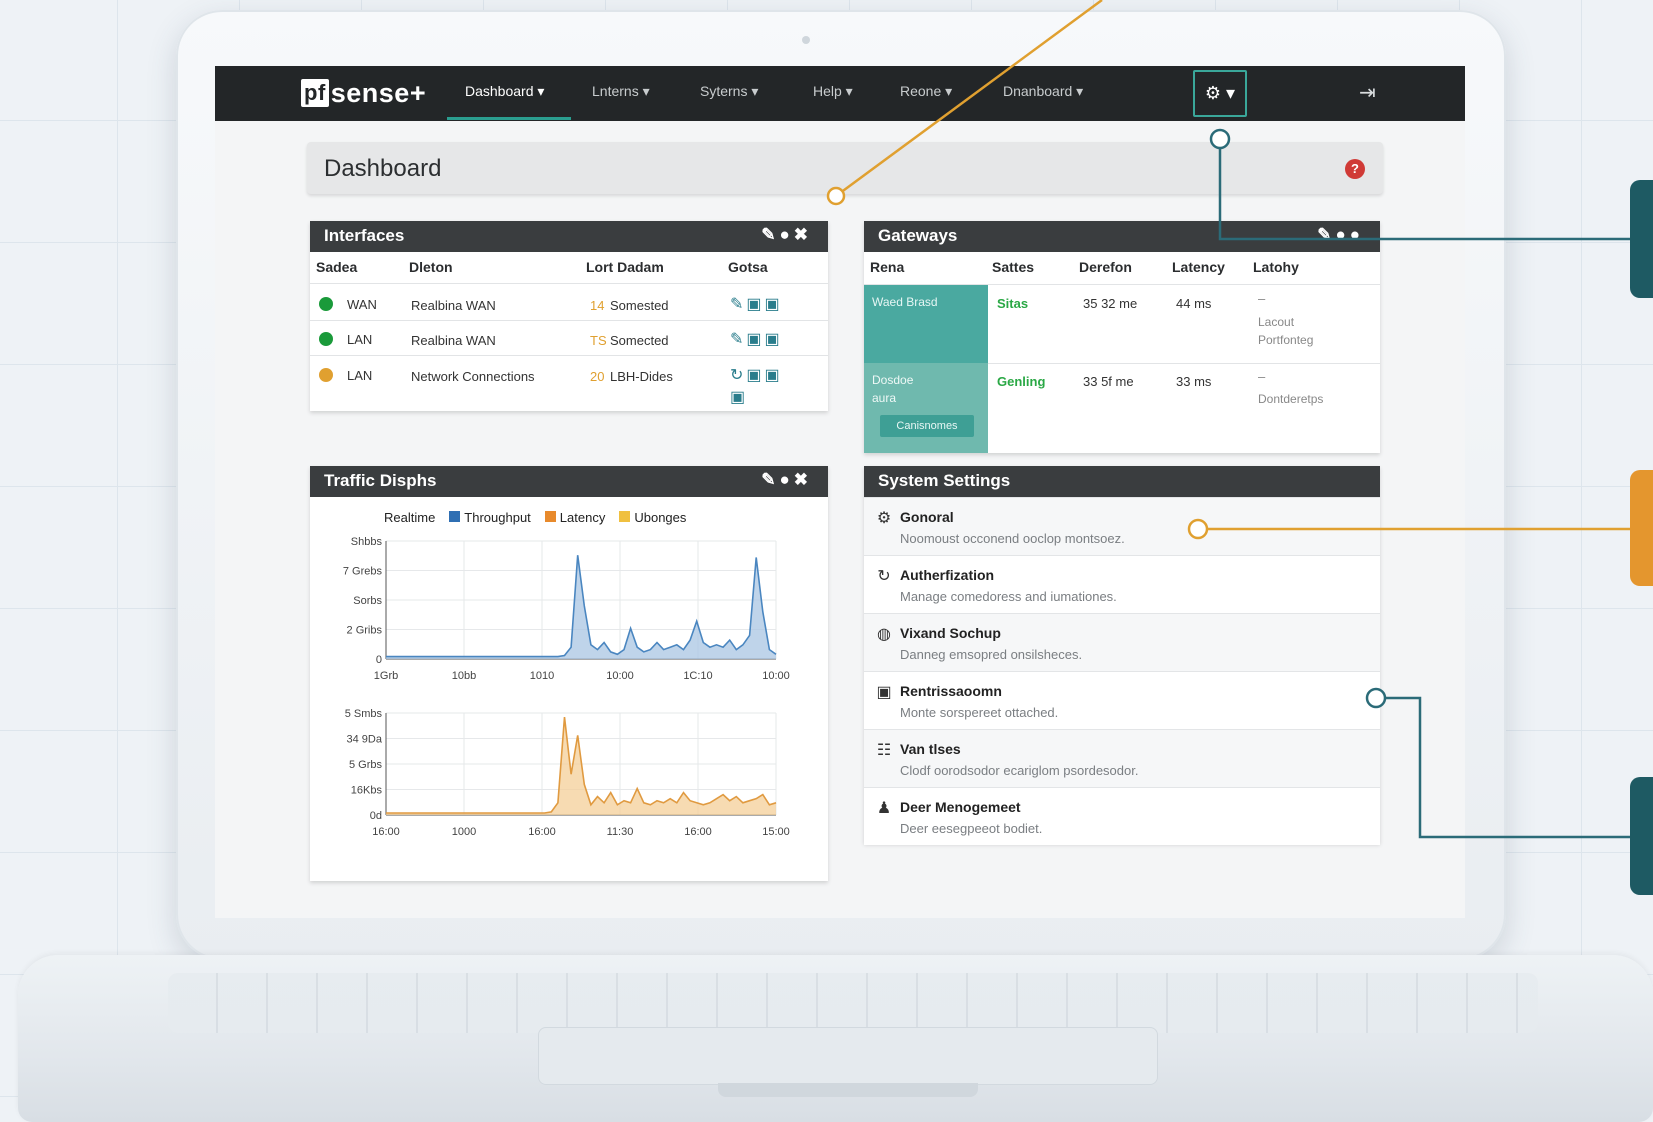 The height and width of the screenshot is (1122, 1653). What do you see at coordinates (991, 654) in the screenshot?
I see `settings-item-description: Danneg emsopred onsilsheces.` at bounding box center [991, 654].